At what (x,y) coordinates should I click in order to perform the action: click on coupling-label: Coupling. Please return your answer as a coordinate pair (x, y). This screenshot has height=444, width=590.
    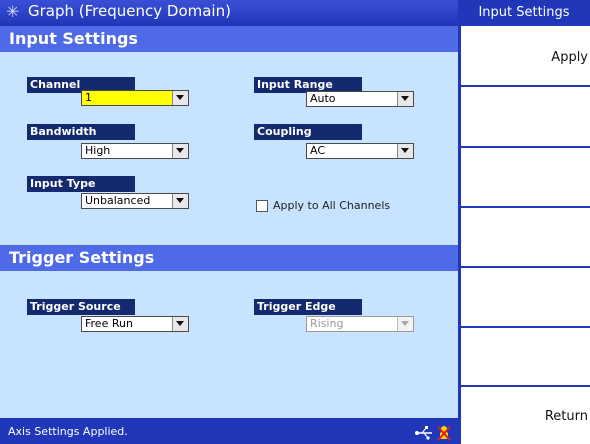
    Looking at the image, I should click on (308, 132).